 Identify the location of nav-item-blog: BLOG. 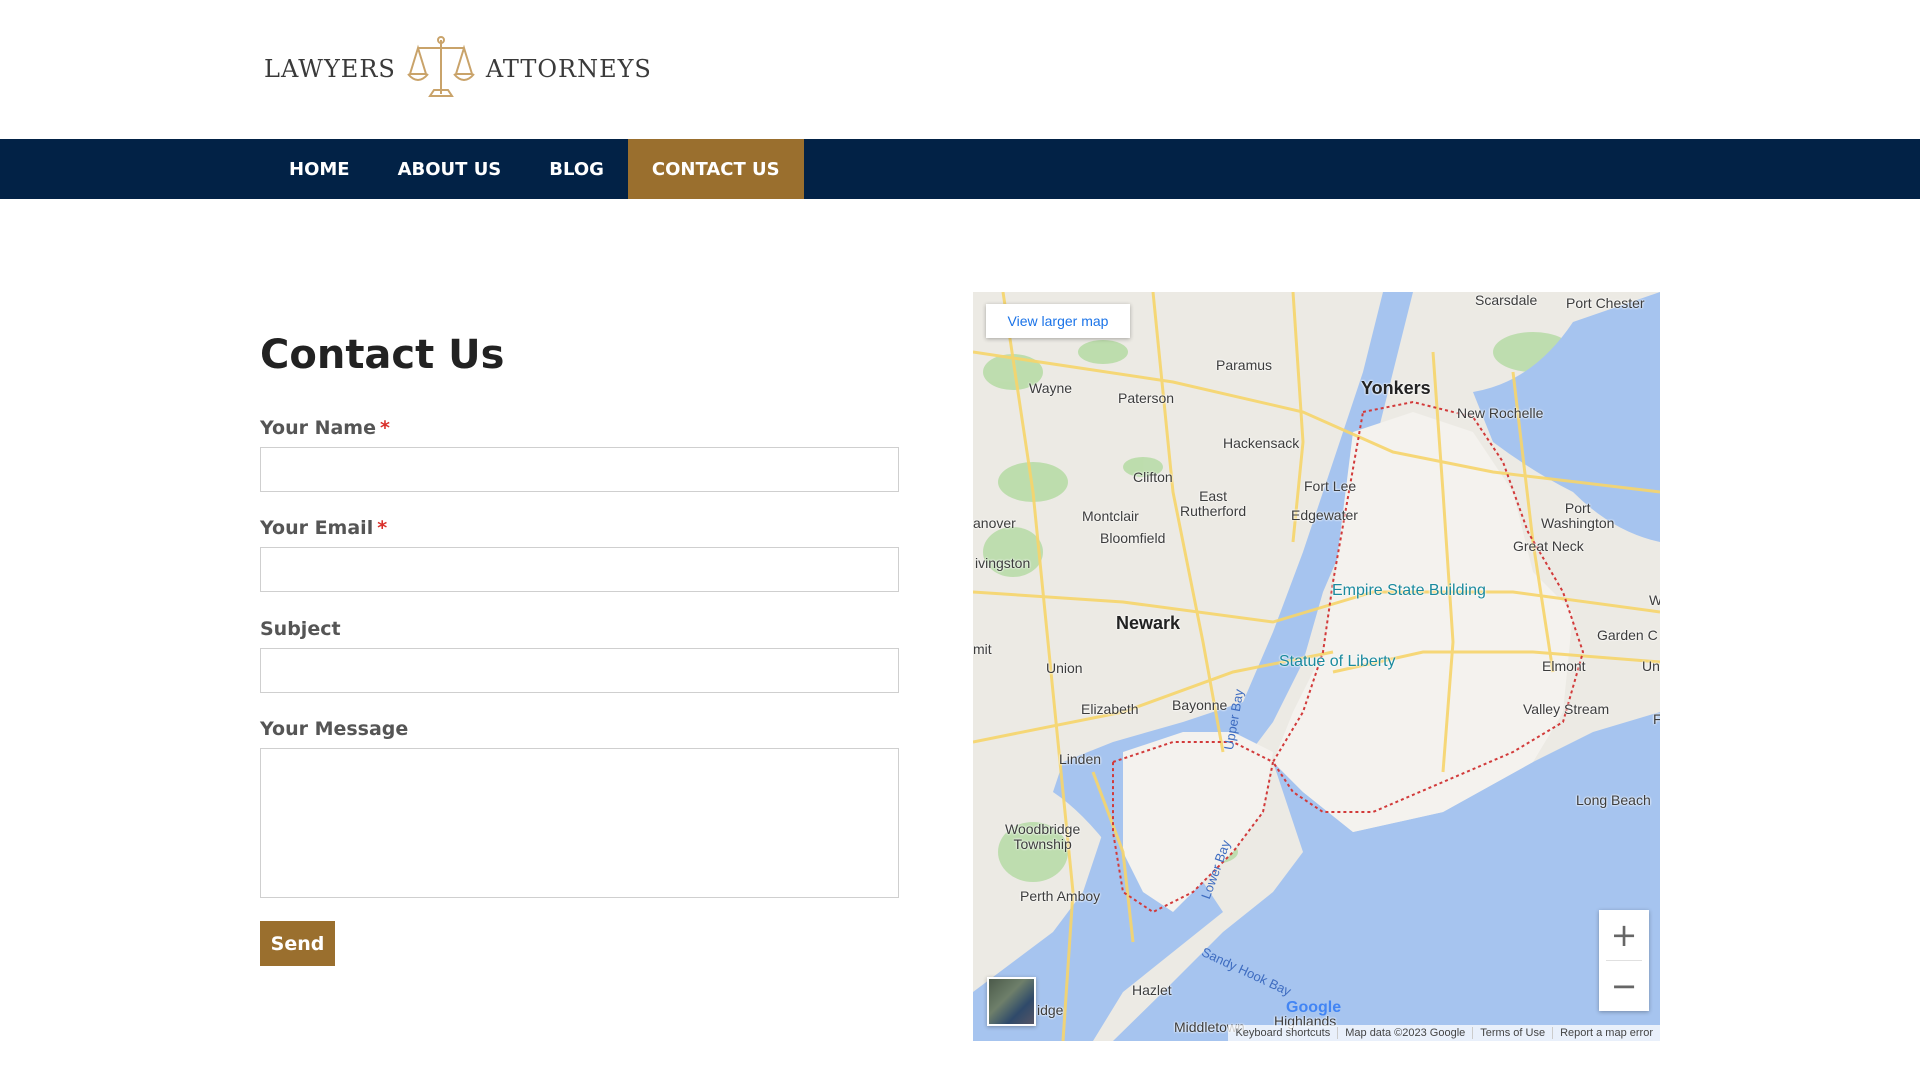
(576, 169).